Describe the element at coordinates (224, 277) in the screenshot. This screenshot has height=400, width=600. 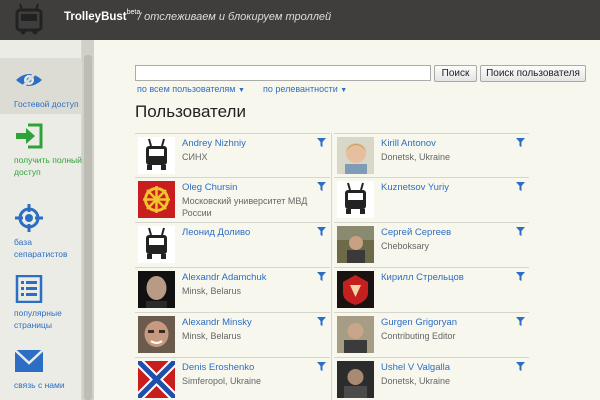
I see `user-name-link: Alexandr Adamchuk` at that location.